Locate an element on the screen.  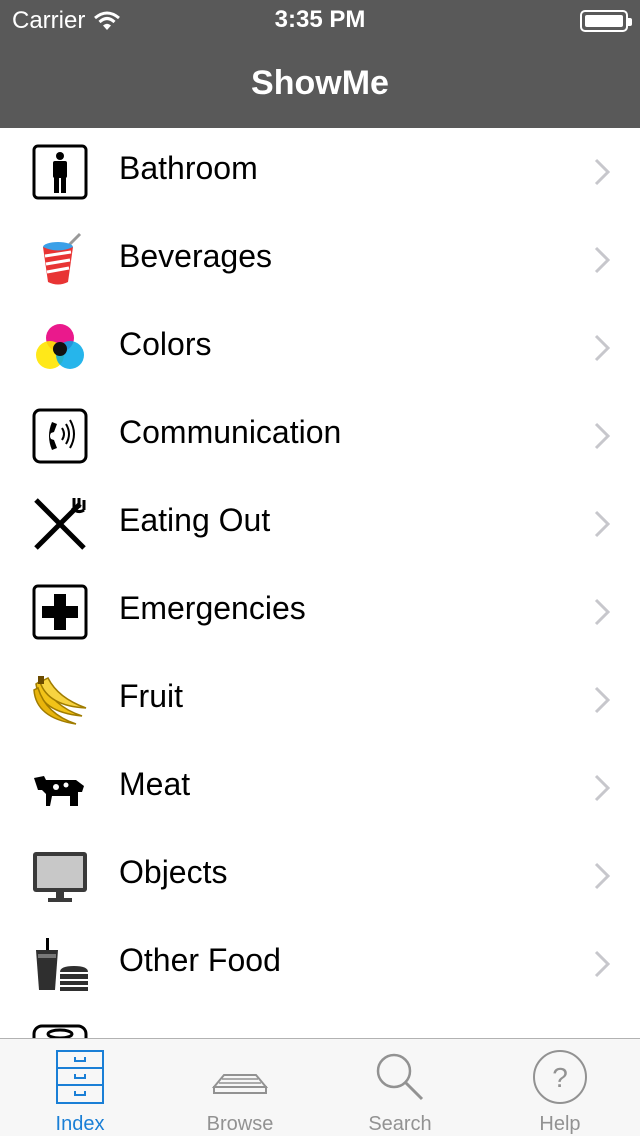
navigation-header: Carrier 3:35 PM ShowMe is located at coordinates (320, 64).